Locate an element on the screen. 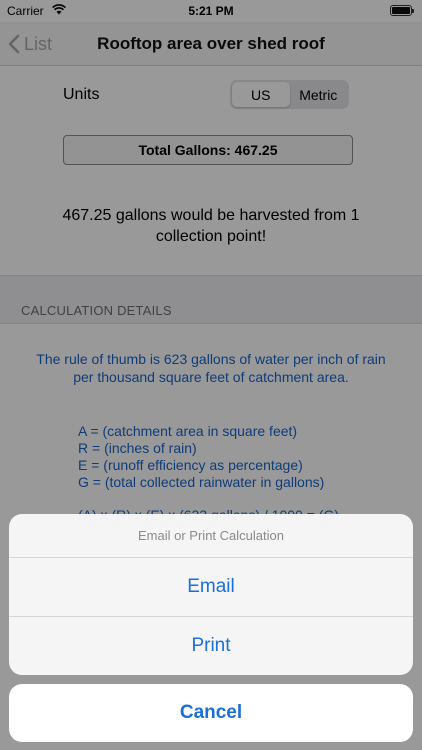 The height and width of the screenshot is (750, 422). cancel-button: Cancel is located at coordinates (211, 713).